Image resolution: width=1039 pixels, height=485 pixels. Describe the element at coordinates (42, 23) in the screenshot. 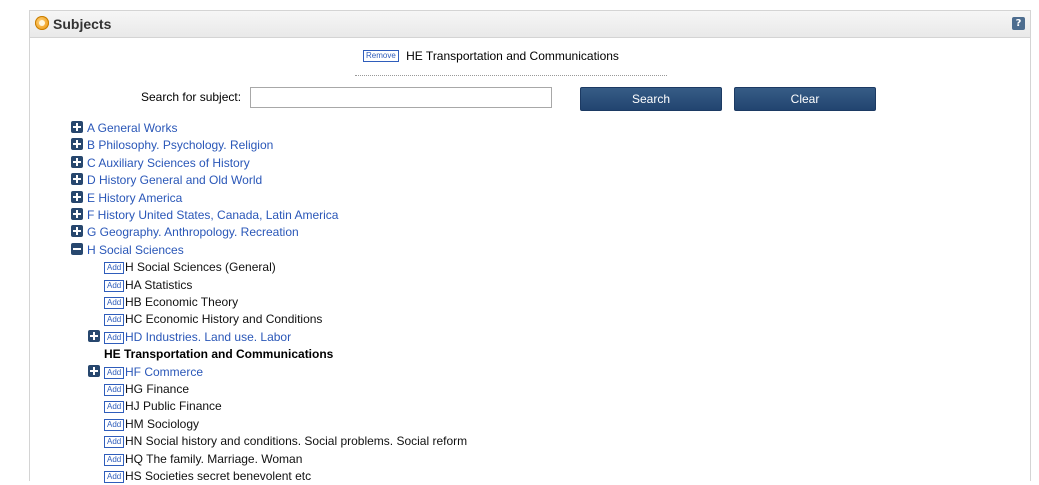

I see `subjects-icon` at that location.